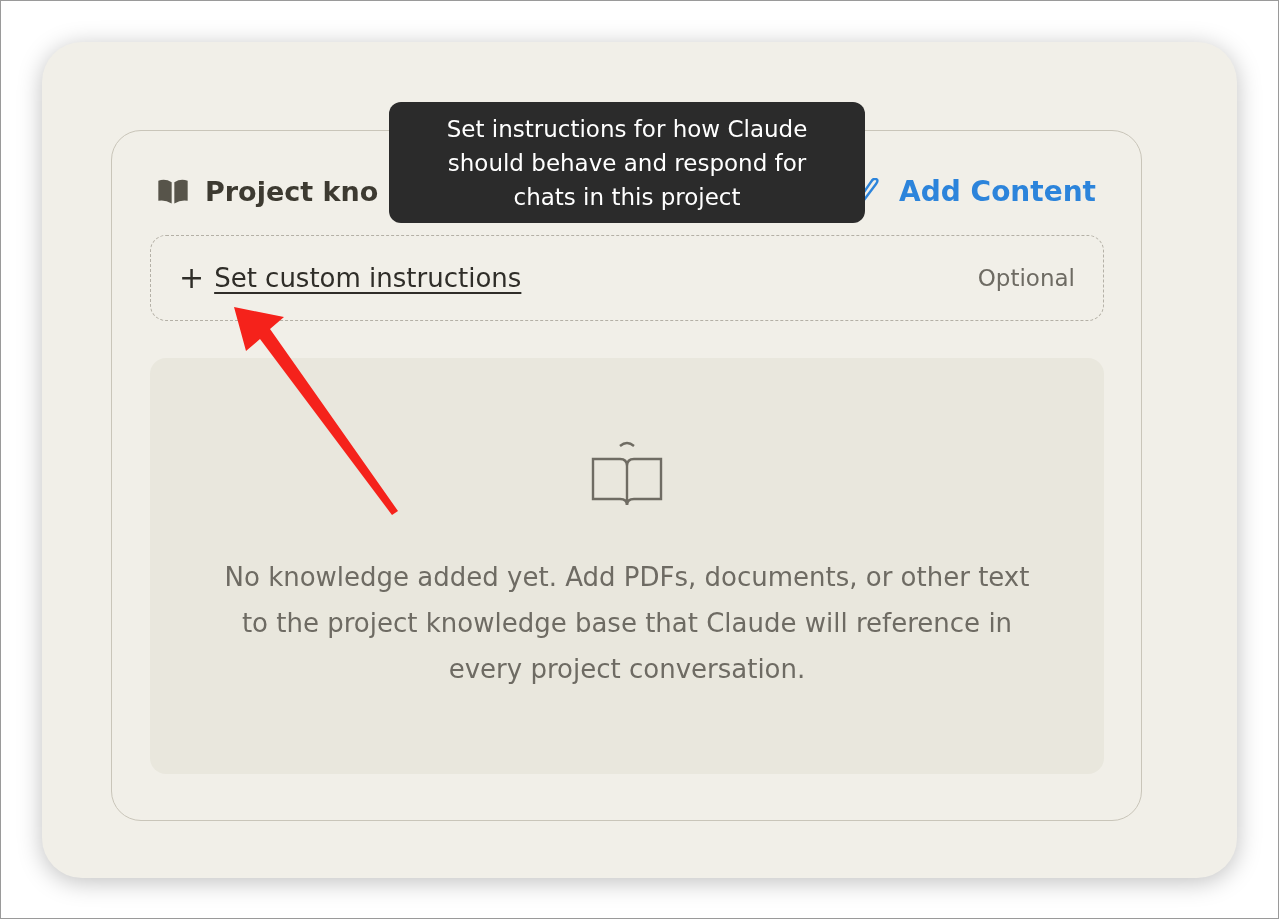 Image resolution: width=1279 pixels, height=919 pixels. I want to click on plus-icon: +, so click(192, 278).